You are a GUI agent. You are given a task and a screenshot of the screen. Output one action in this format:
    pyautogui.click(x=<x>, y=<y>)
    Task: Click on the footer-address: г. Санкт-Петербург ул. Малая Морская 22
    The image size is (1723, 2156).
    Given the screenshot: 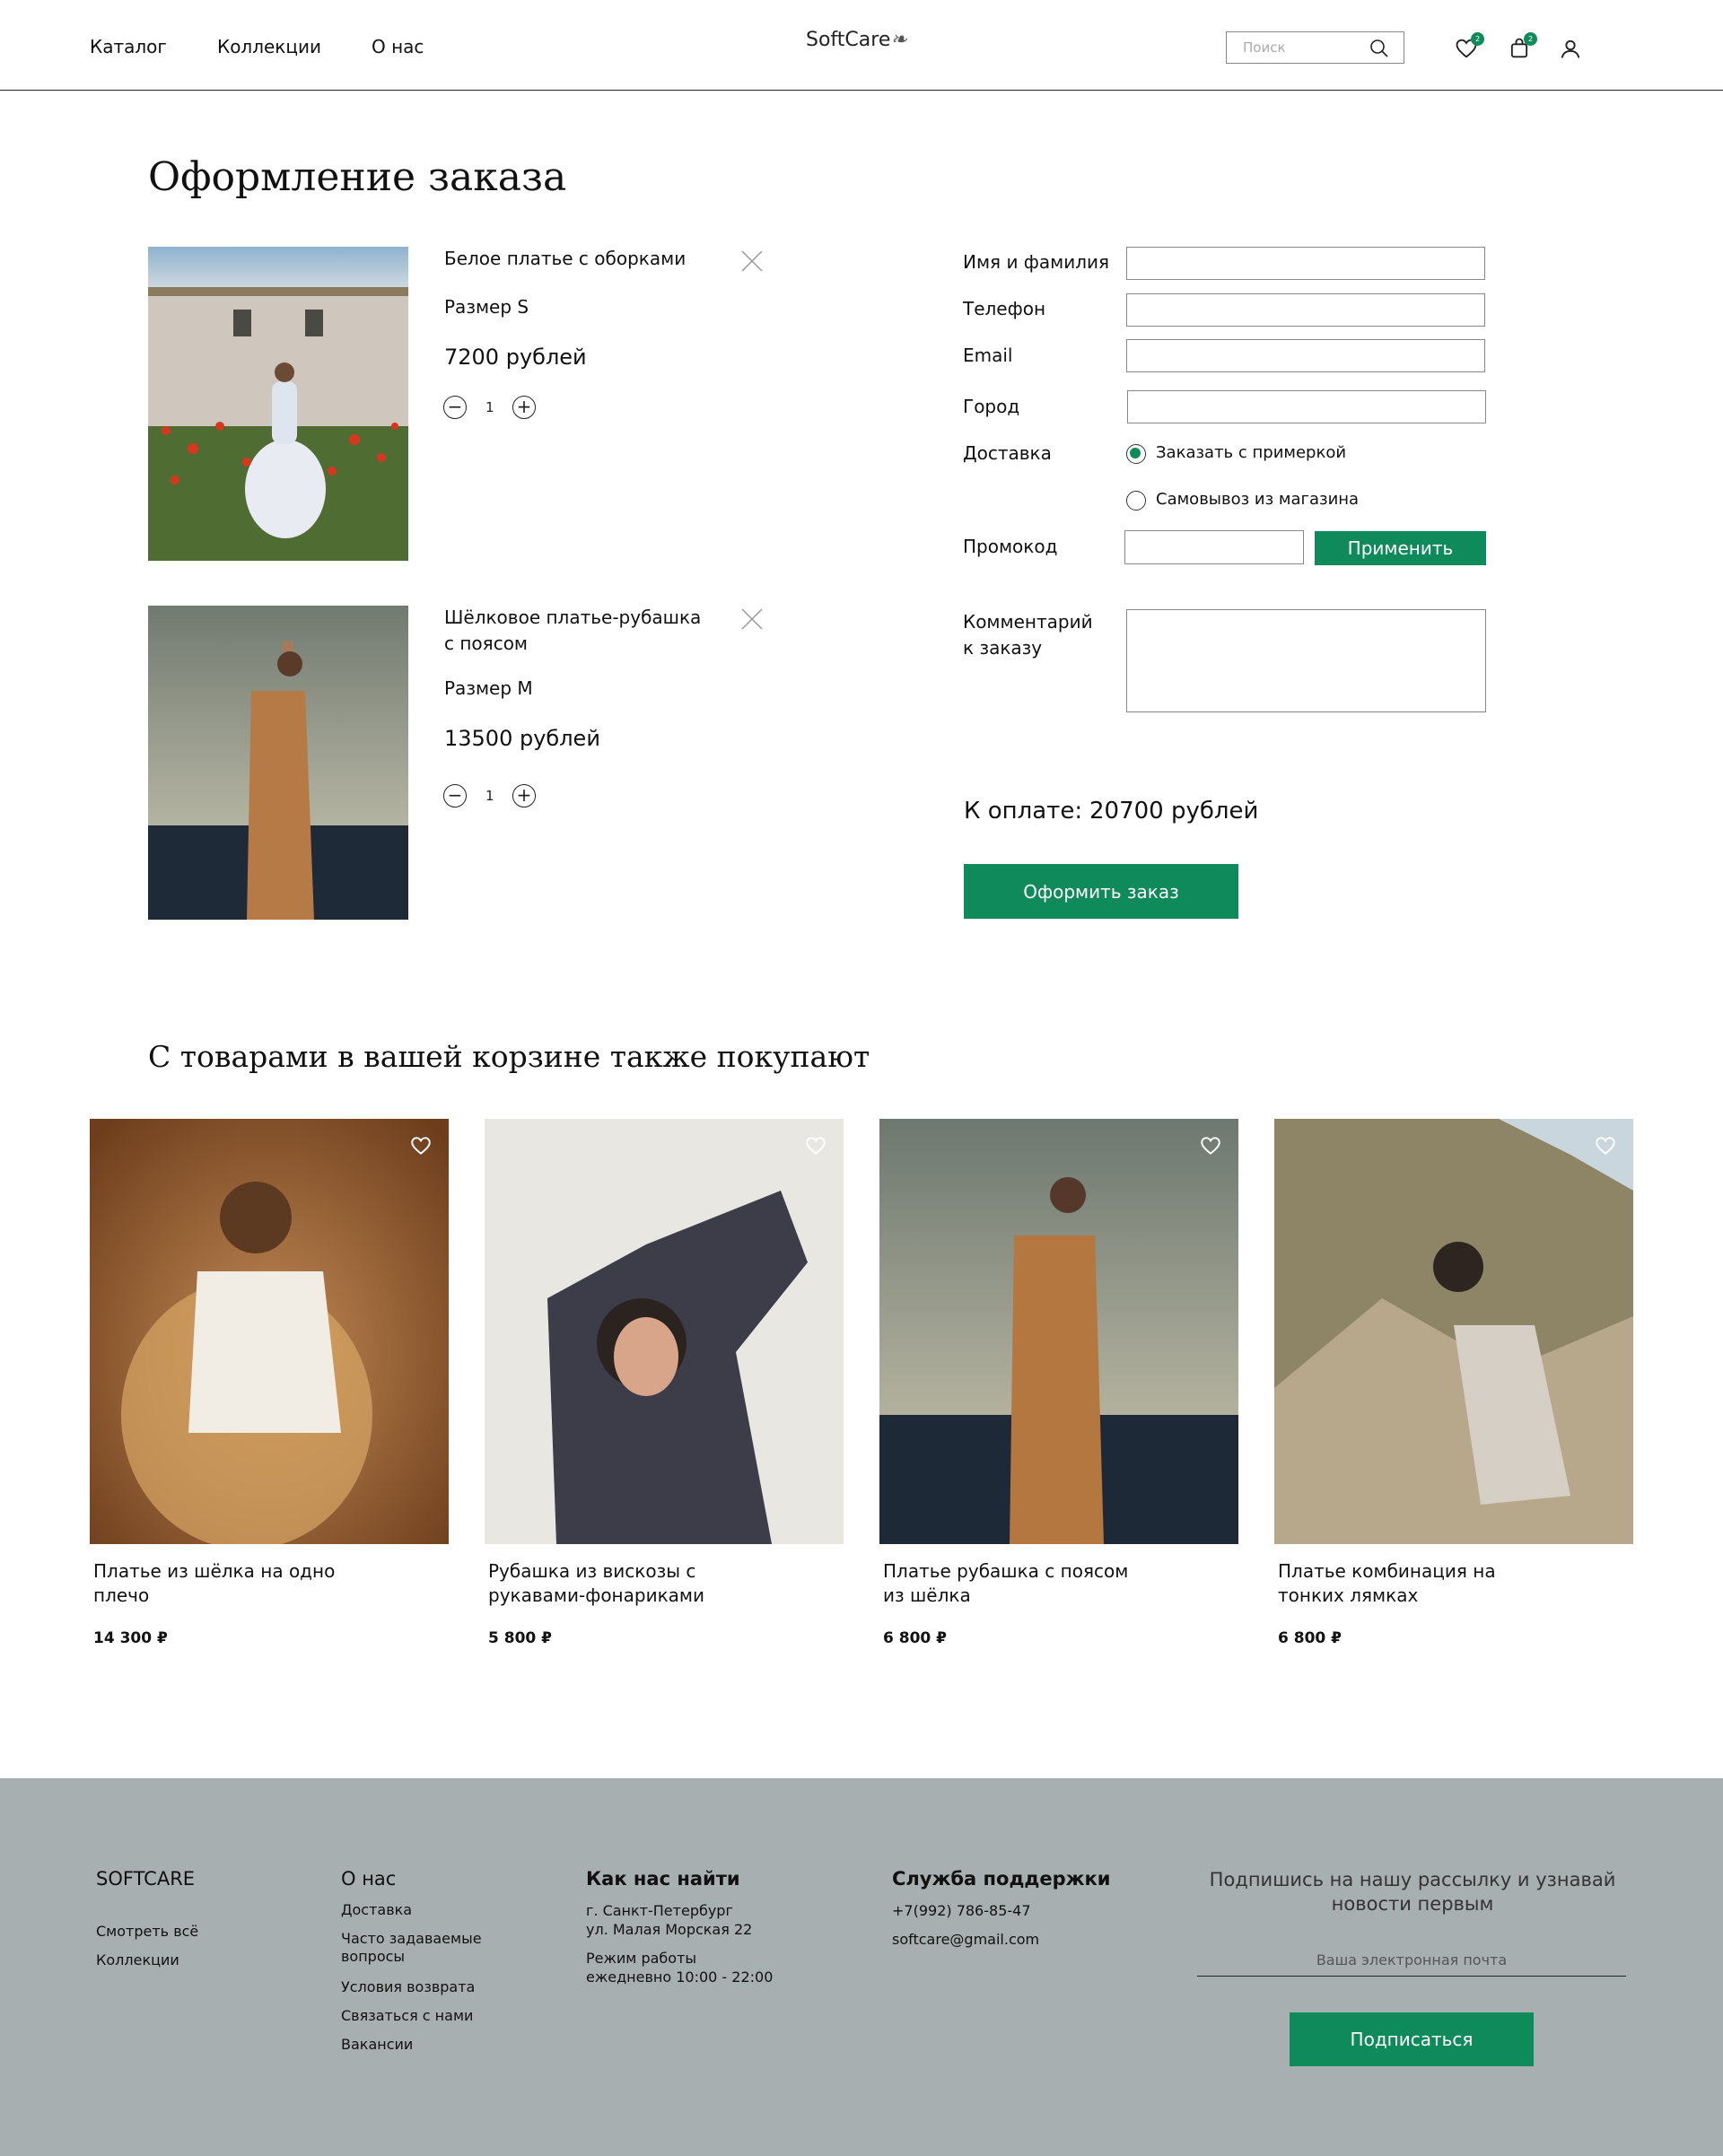 What is the action you would take?
    pyautogui.click(x=669, y=1920)
    